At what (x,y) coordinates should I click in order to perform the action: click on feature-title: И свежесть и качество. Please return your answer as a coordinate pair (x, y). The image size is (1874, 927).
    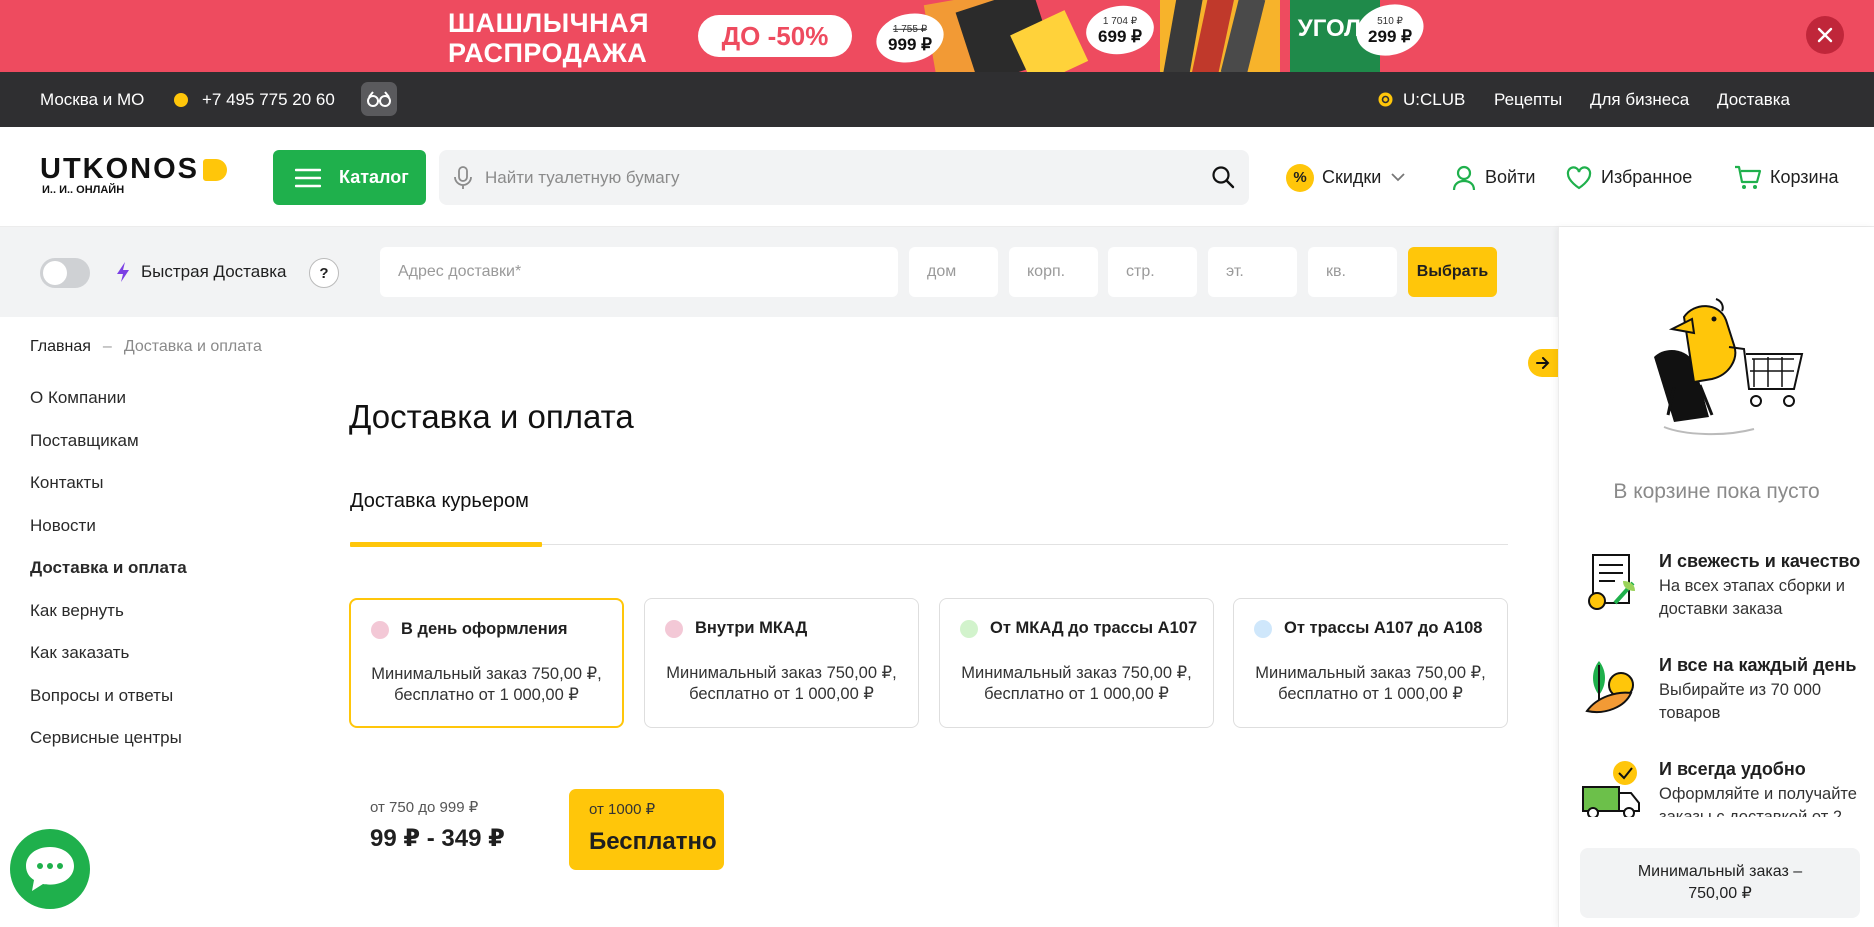
    Looking at the image, I should click on (1760, 561).